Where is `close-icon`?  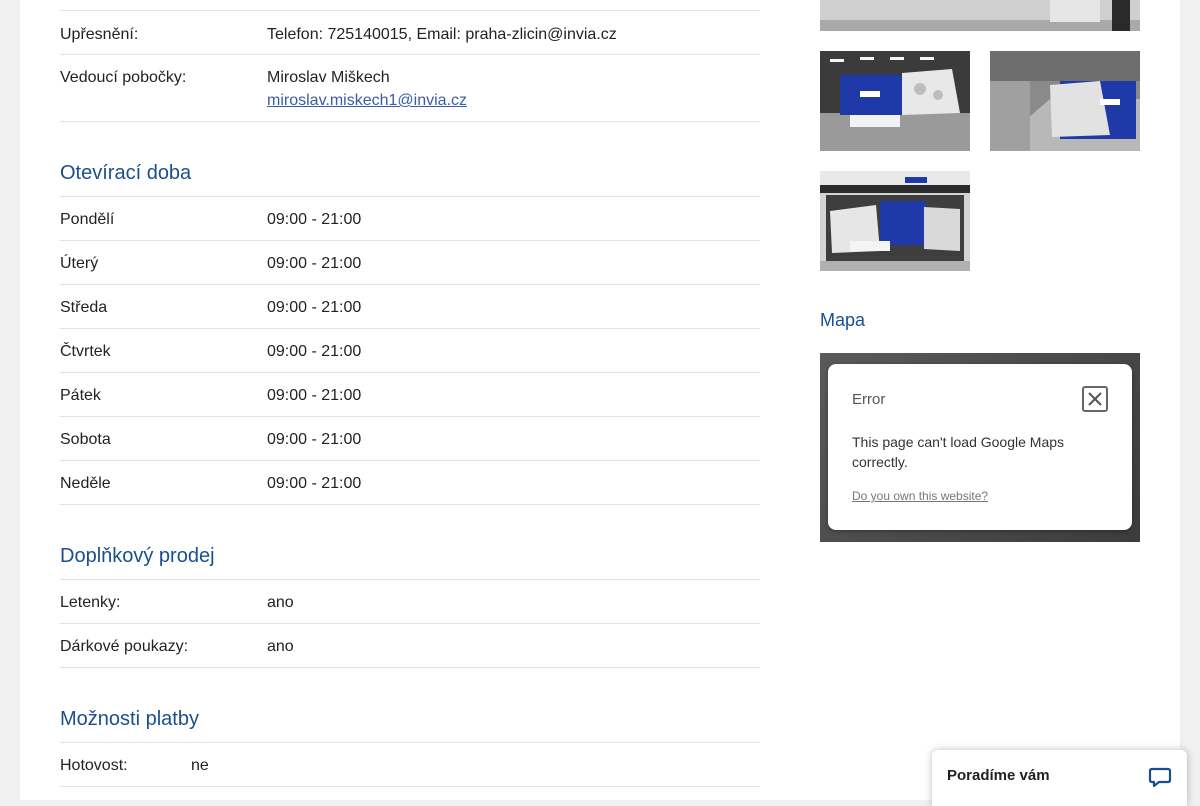 close-icon is located at coordinates (1095, 399).